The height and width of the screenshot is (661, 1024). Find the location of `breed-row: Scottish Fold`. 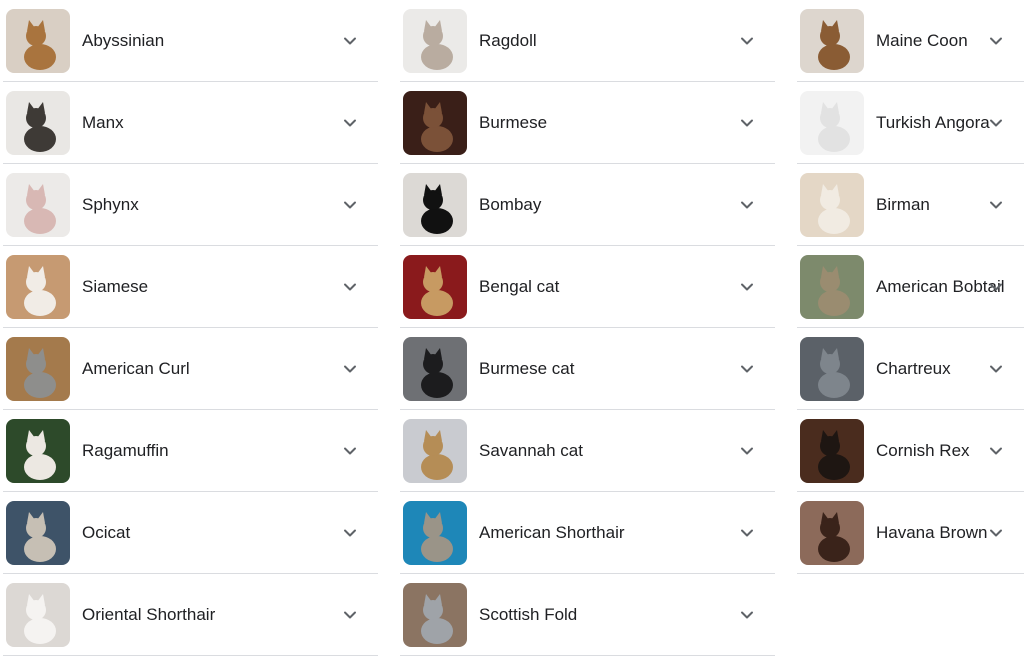

breed-row: Scottish Fold is located at coordinates (587, 615).